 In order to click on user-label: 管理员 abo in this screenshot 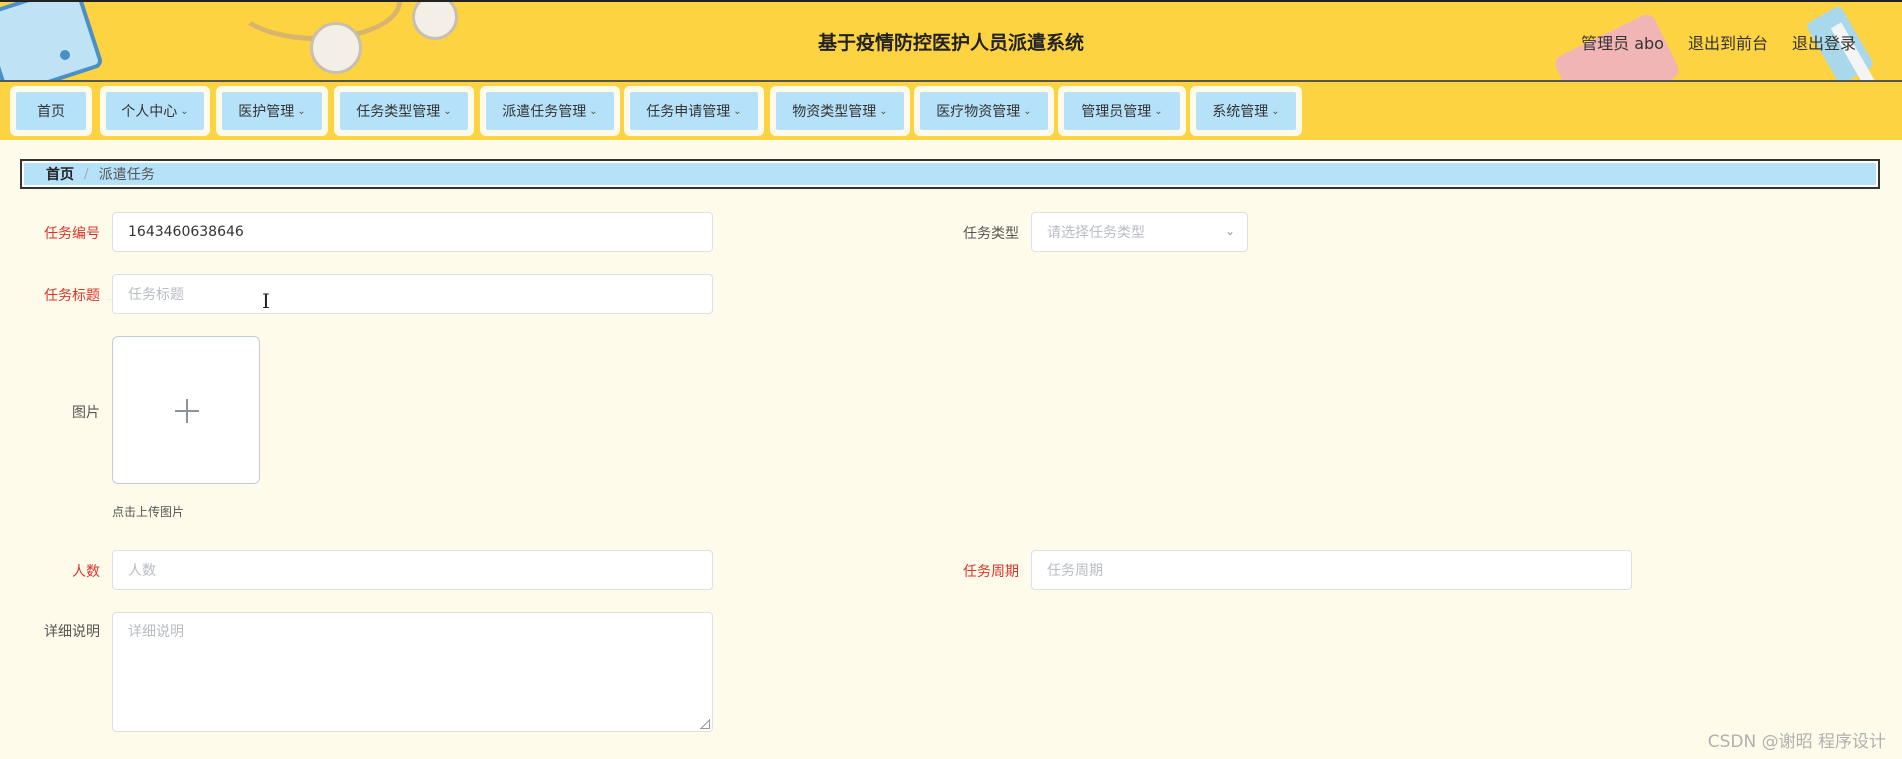, I will do `click(1622, 43)`.